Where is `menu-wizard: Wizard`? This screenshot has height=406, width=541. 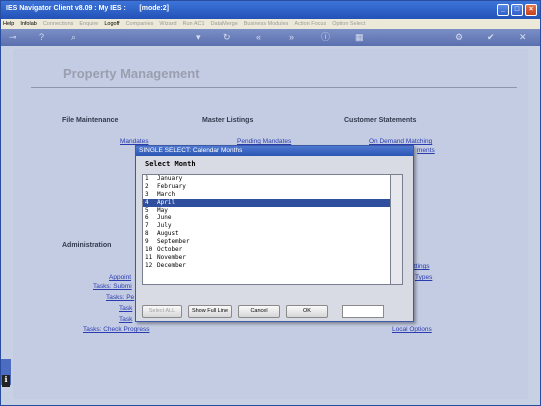
menu-wizard: Wizard is located at coordinates (167, 24).